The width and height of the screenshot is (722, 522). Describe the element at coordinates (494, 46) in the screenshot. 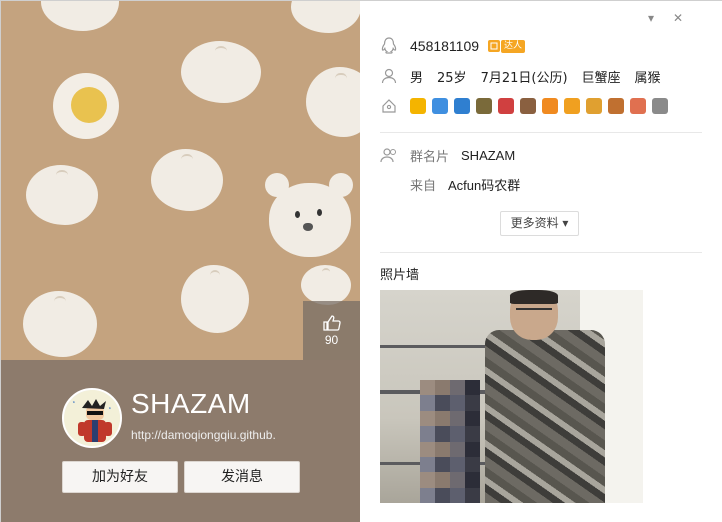

I see `talent-crown-icon` at that location.